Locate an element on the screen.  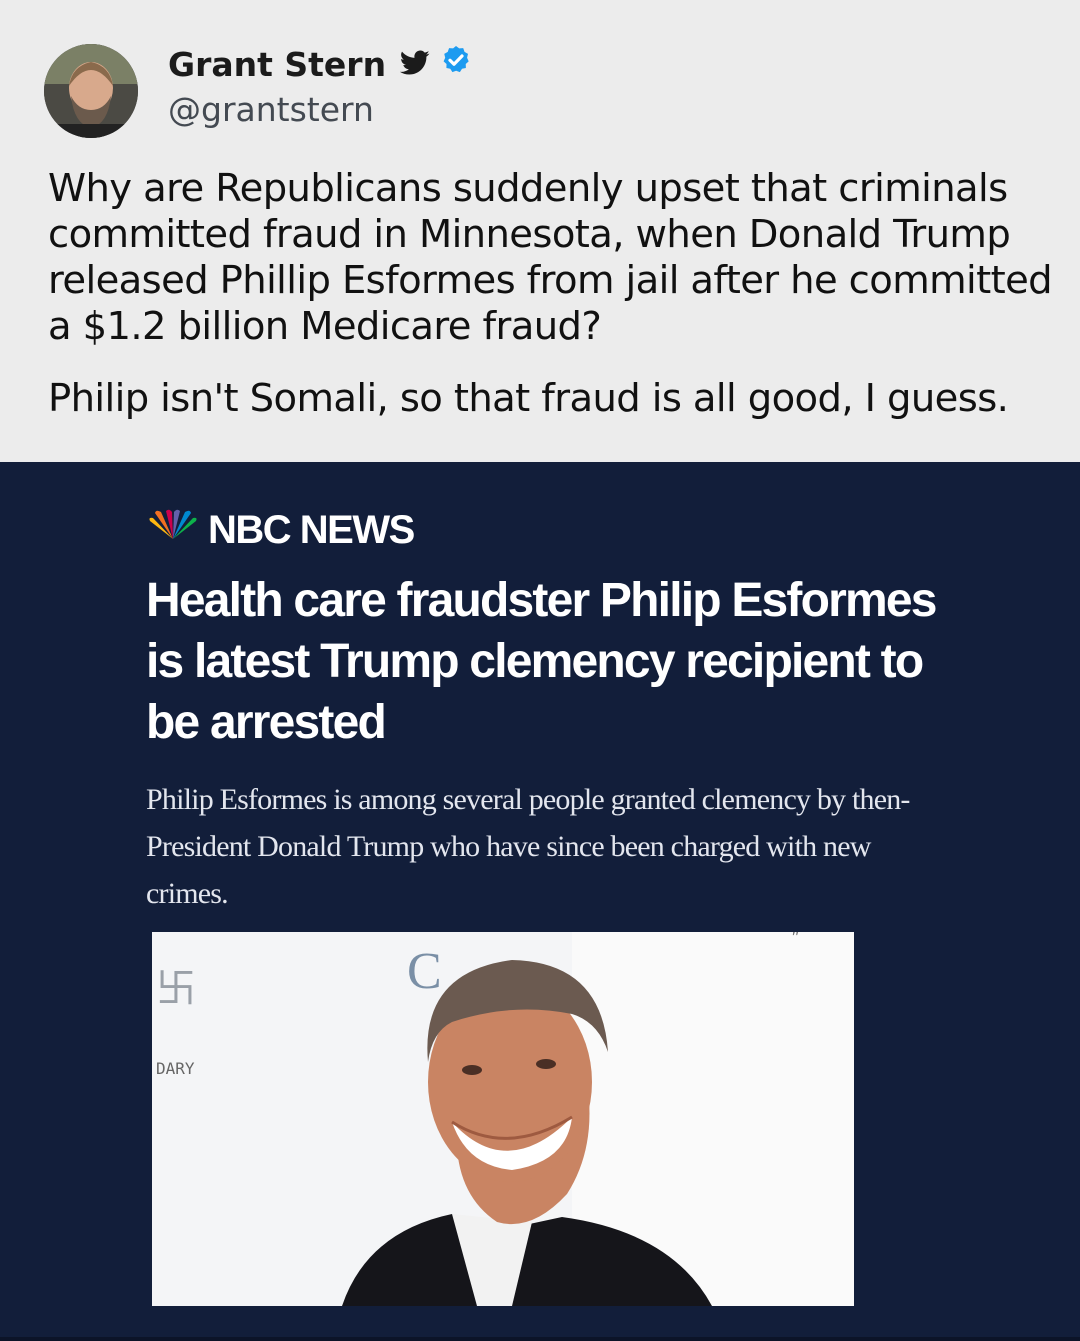
author-handle: @grantstern is located at coordinates (271, 109).